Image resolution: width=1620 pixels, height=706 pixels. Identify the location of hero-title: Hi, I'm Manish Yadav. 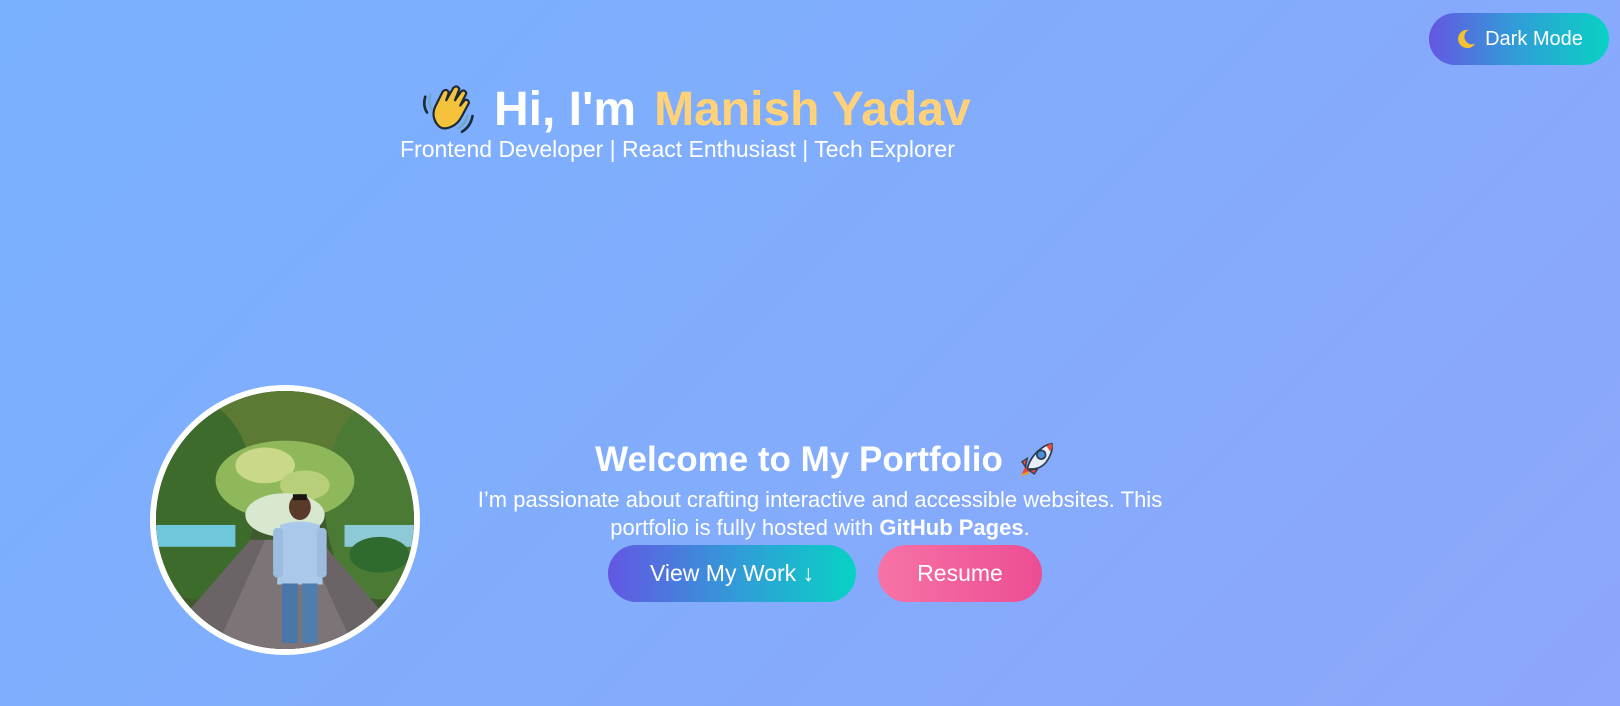
(695, 109).